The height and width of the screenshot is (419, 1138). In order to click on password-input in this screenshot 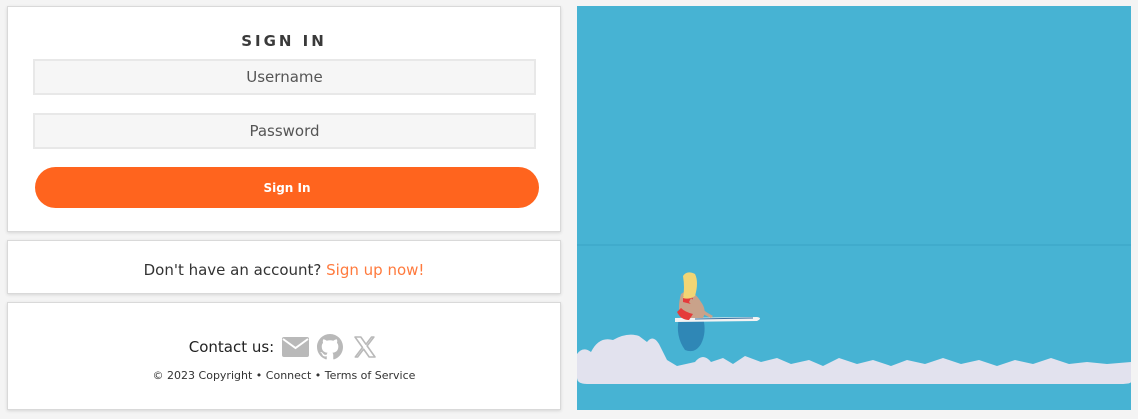, I will do `click(284, 131)`.